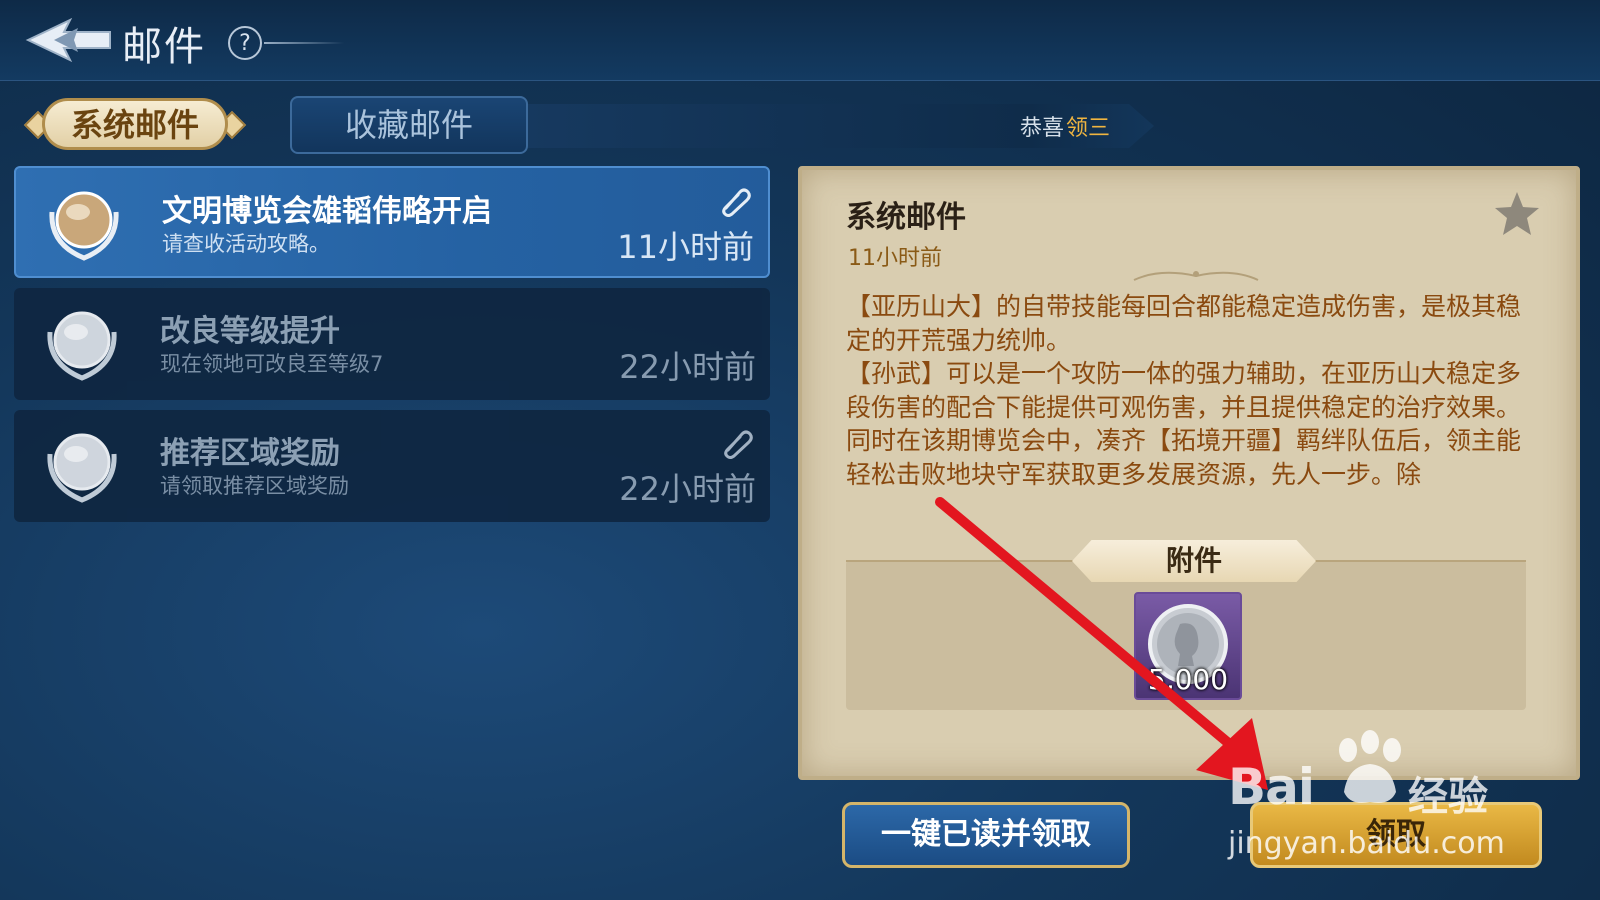 The width and height of the screenshot is (1600, 900). Describe the element at coordinates (1188, 679) in the screenshot. I see `item-count: 5,000` at that location.